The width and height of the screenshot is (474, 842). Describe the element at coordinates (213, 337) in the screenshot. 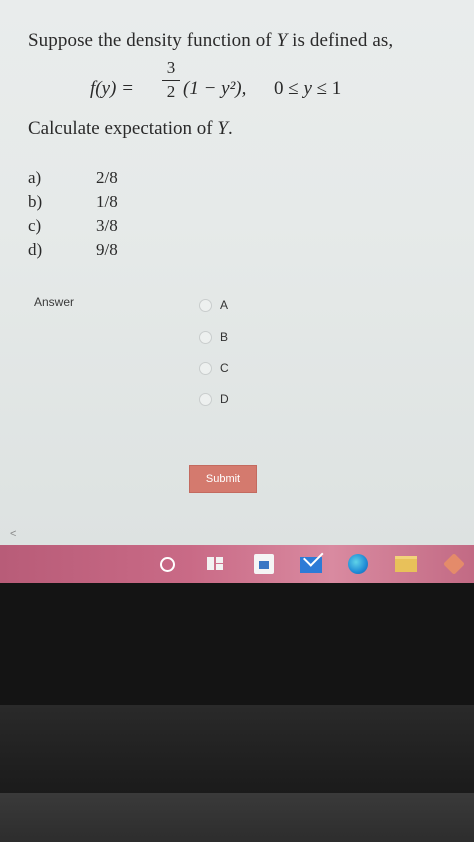

I see `answer-choice-b: B` at that location.